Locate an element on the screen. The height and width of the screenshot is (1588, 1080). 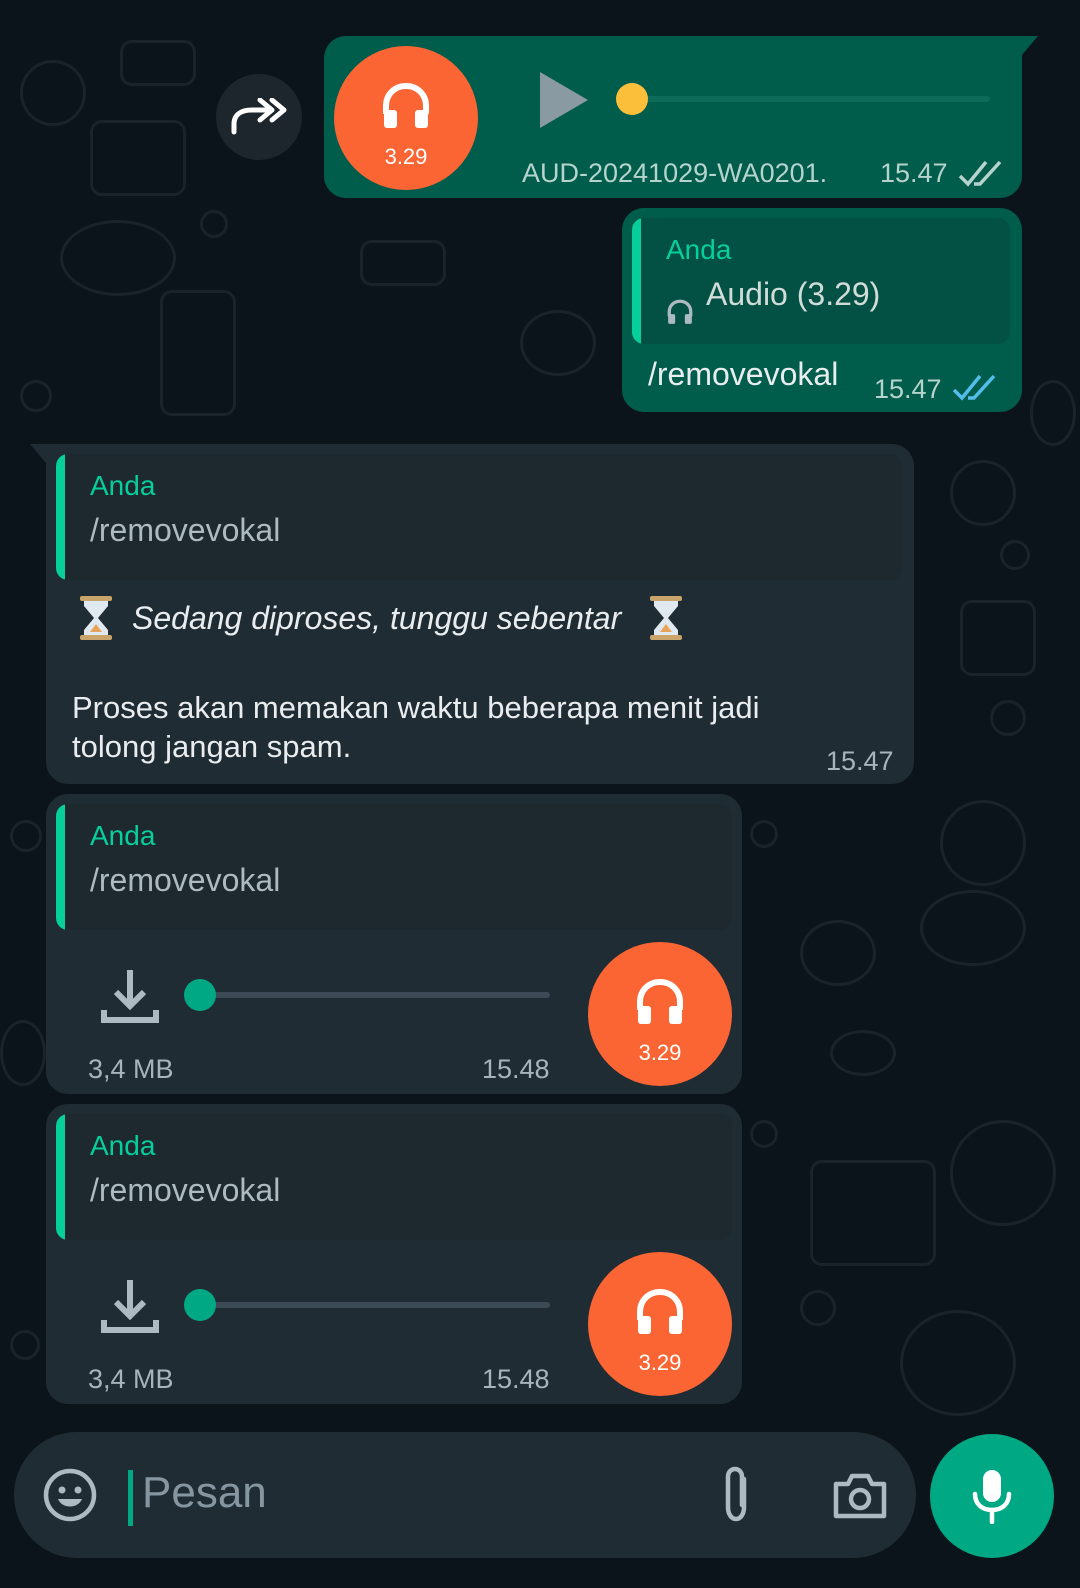
message-outgoing-audio: 3.29 AUD-20241029-WA0201. 15.47 is located at coordinates (681, 117).